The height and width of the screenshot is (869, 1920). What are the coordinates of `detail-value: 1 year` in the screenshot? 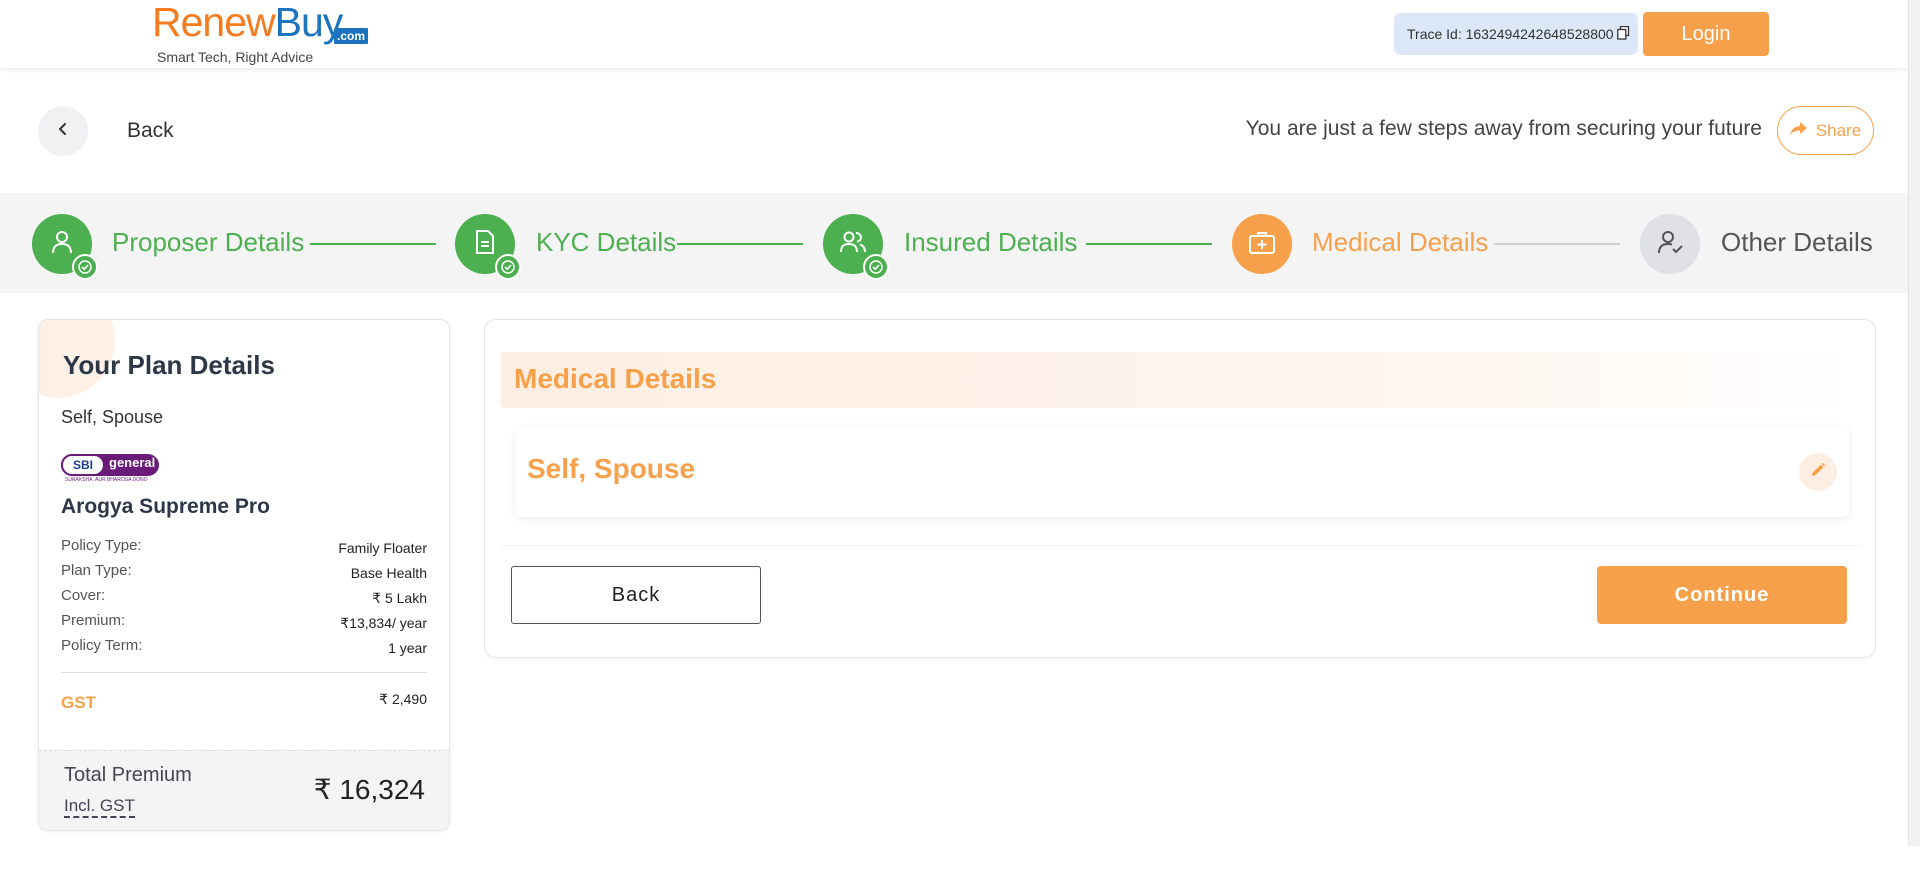 It's located at (407, 648).